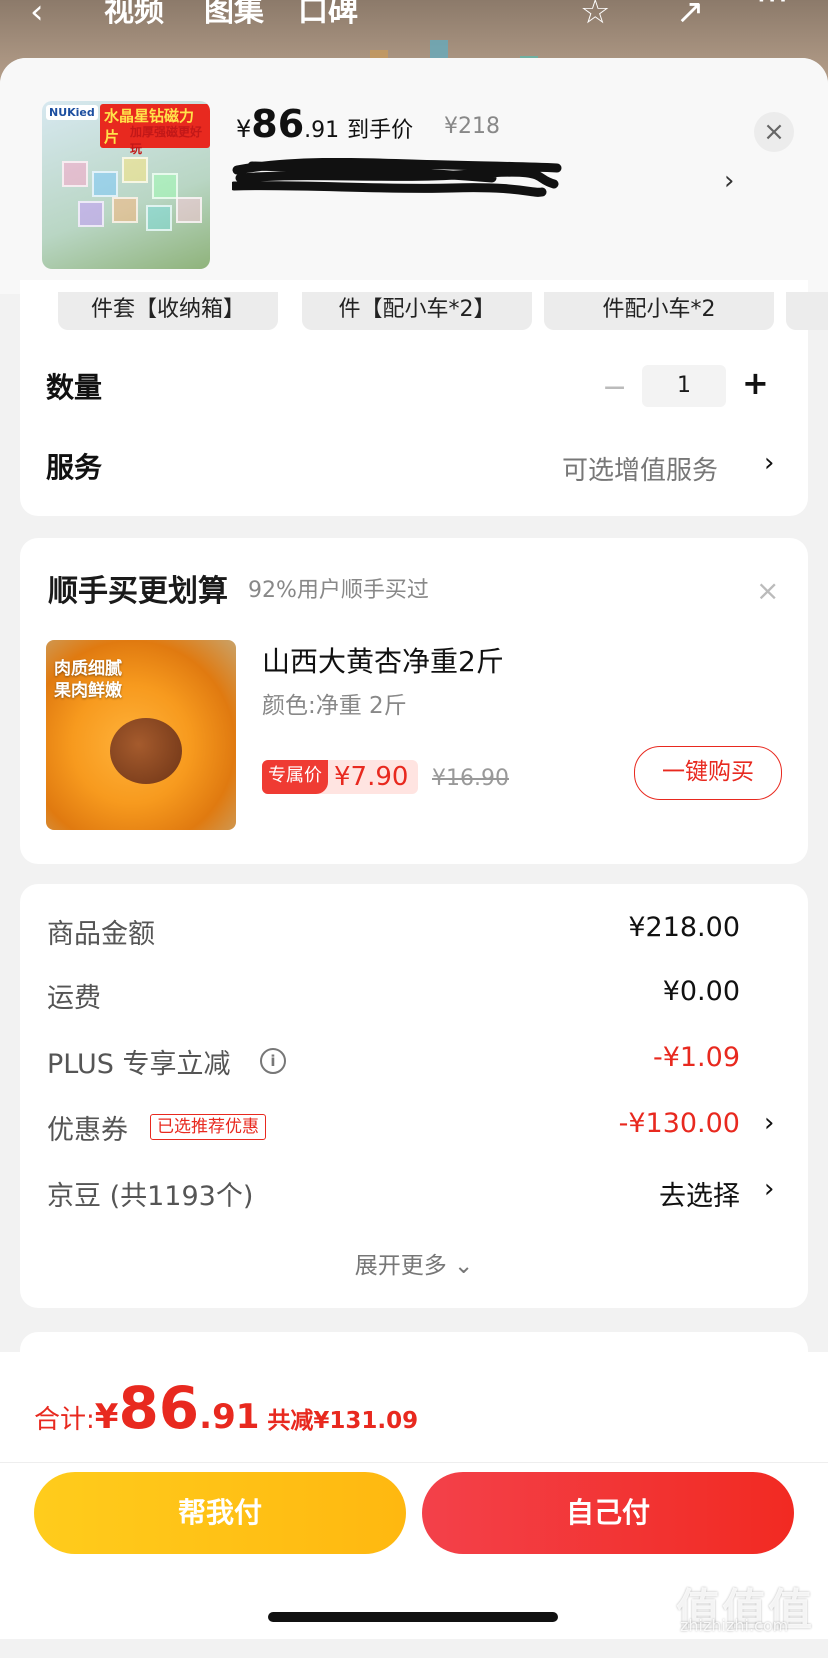 The image size is (828, 1658). What do you see at coordinates (769, 463) in the screenshot?
I see `service-chevron-icon: ›` at bounding box center [769, 463].